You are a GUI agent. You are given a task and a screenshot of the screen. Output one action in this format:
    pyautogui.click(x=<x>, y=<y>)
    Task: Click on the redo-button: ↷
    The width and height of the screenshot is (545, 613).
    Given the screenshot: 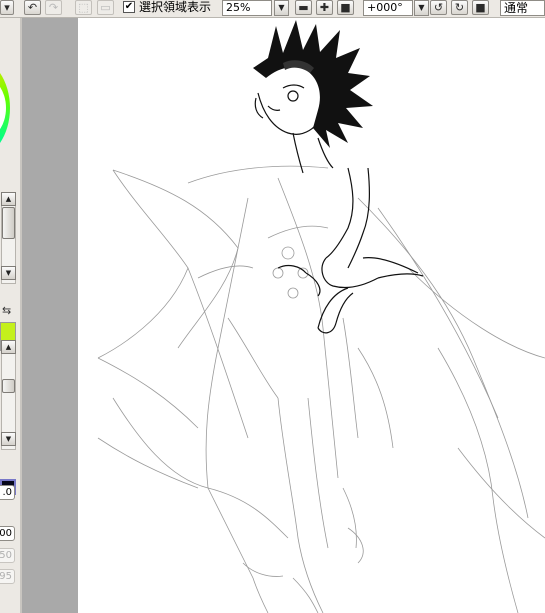 What is the action you would take?
    pyautogui.click(x=53, y=7)
    